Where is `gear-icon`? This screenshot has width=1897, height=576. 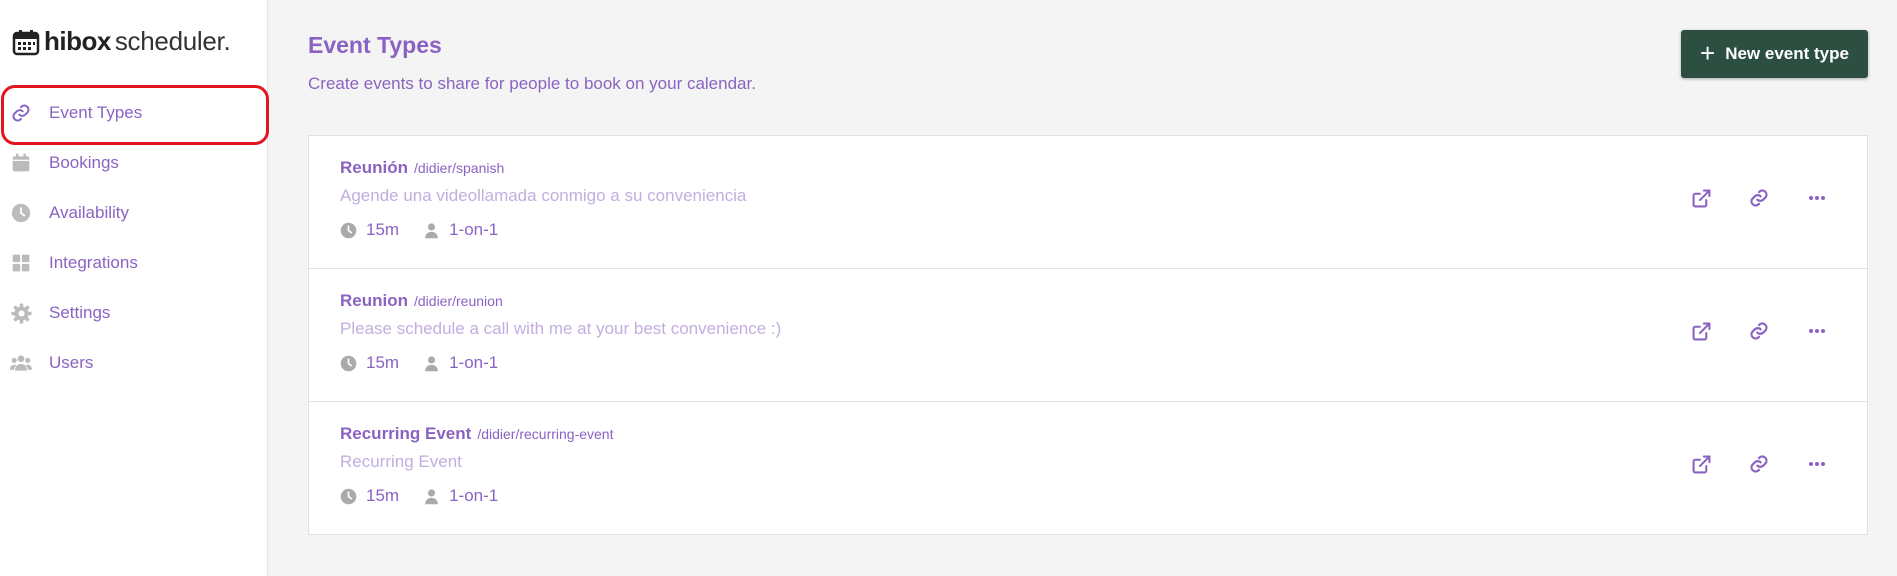 gear-icon is located at coordinates (21, 313).